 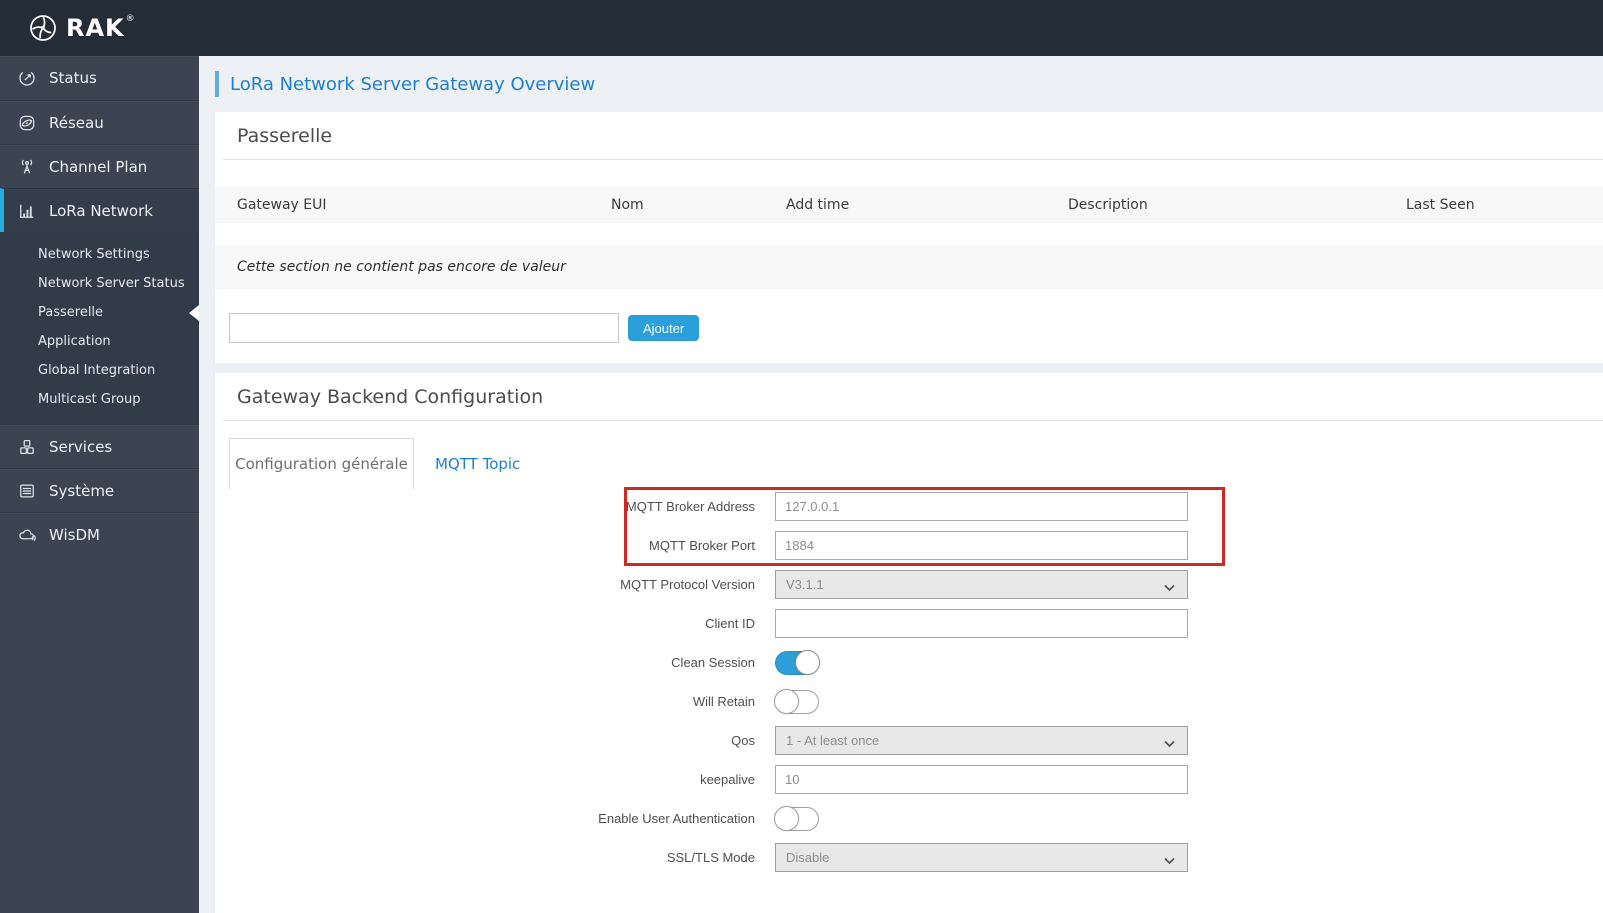 What do you see at coordinates (730, 623) in the screenshot?
I see `client-id-label: Client ID` at bounding box center [730, 623].